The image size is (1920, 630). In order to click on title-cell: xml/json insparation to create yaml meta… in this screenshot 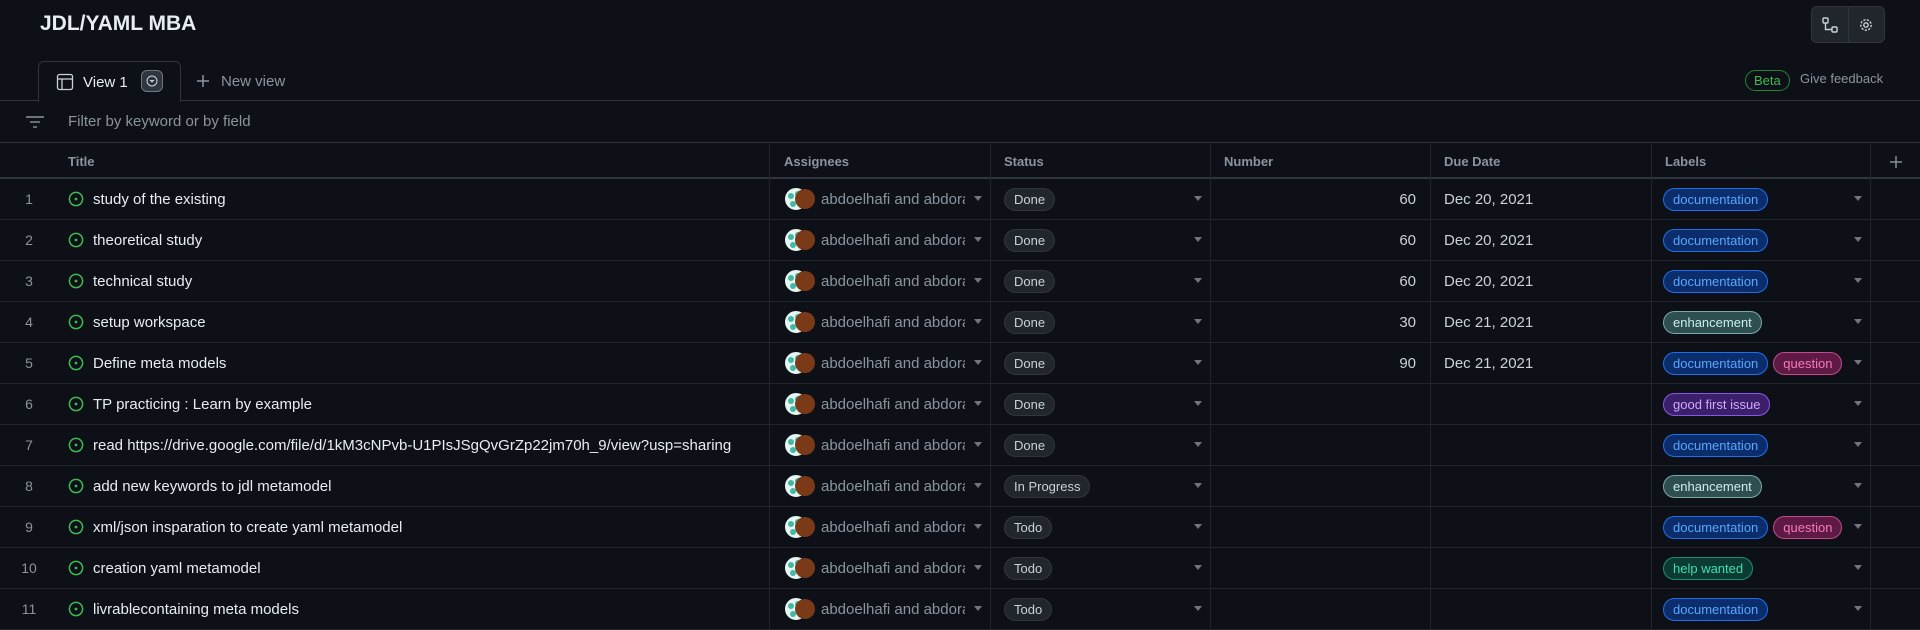, I will do `click(414, 527)`.